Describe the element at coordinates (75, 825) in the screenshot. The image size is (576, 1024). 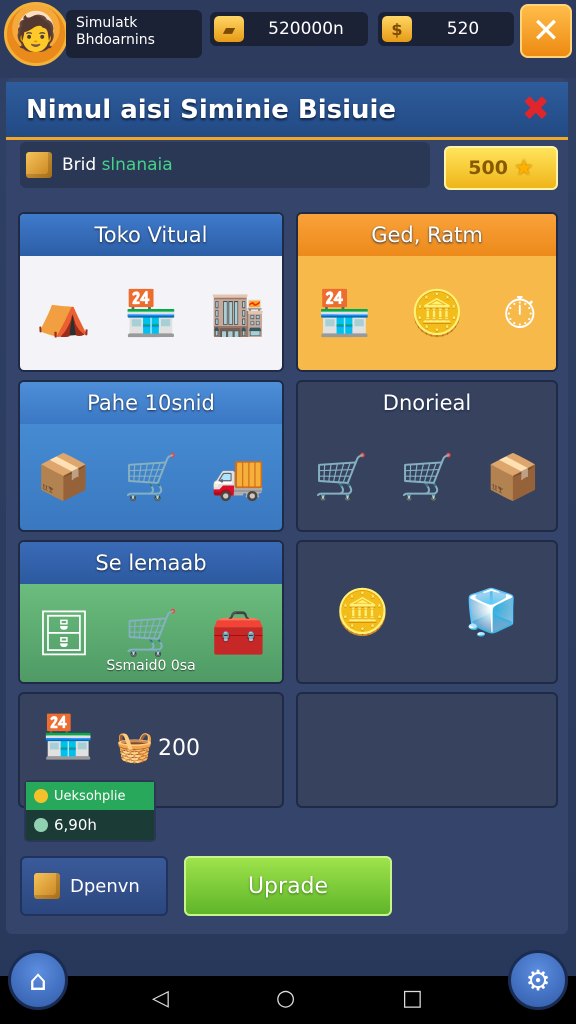
I see `stat-value: 6,90h` at that location.